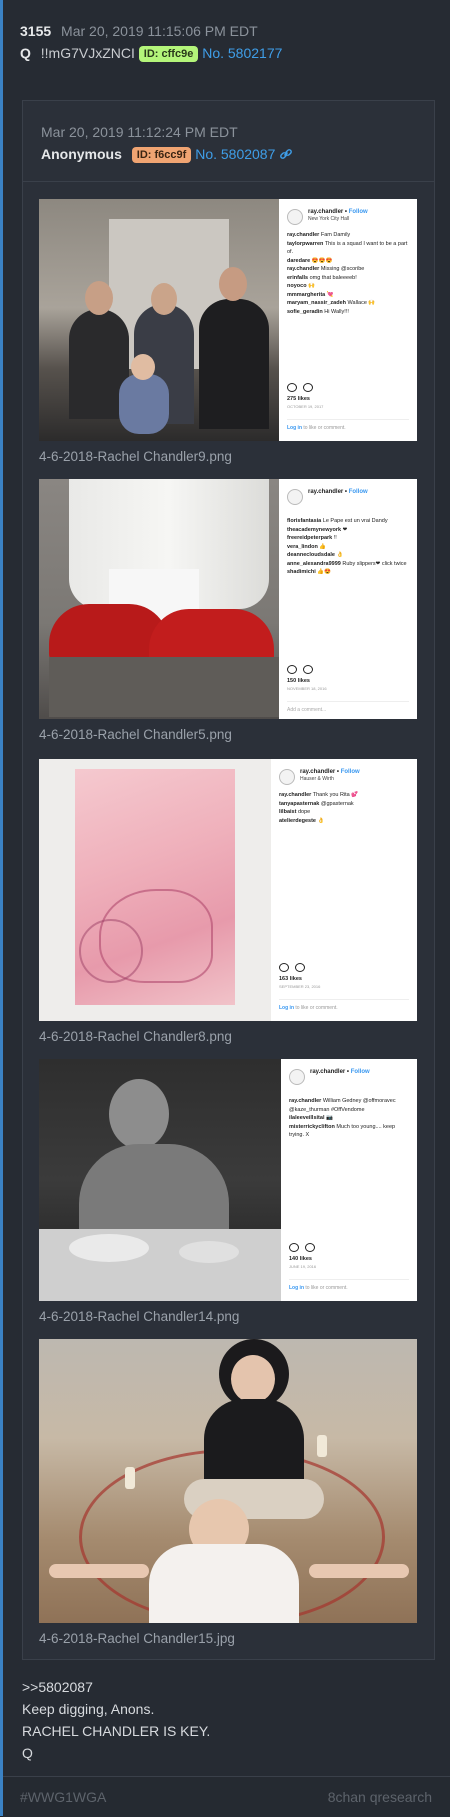 This screenshot has height=1817, width=450. Describe the element at coordinates (116, 1687) in the screenshot. I see `reply-link: >>5802087` at that location.